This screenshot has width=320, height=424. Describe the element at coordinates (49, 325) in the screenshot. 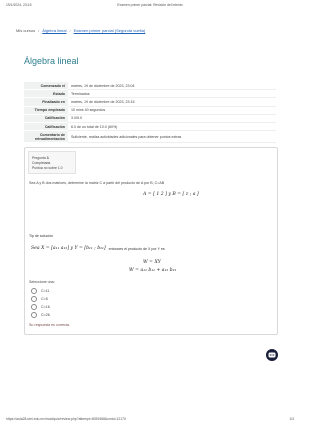

I see `answer-feedback: Su respuesta es correcta.` at that location.